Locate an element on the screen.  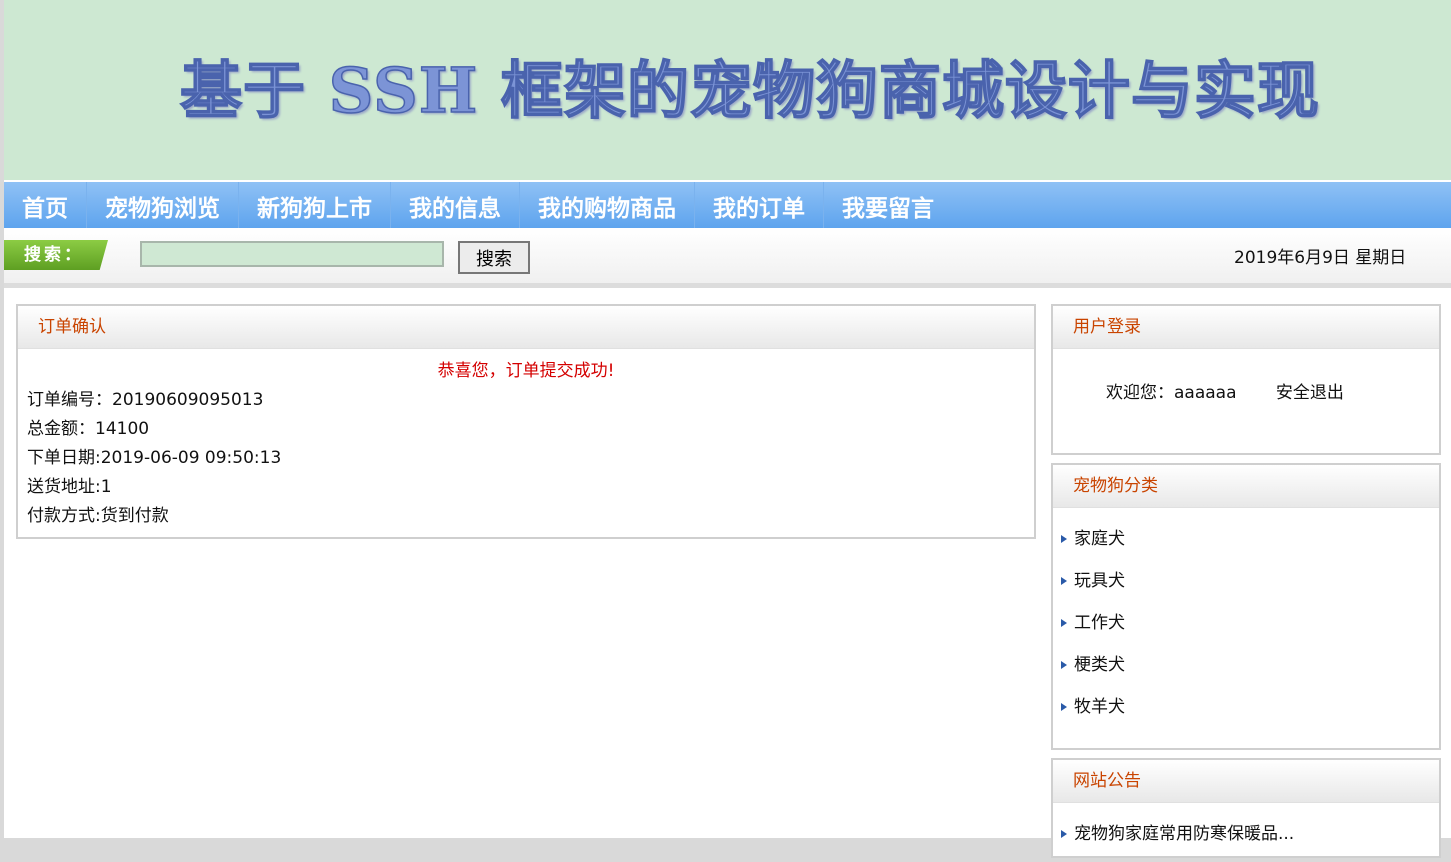
current-date: 2019年6月9日 星期日 is located at coordinates (1320, 258).